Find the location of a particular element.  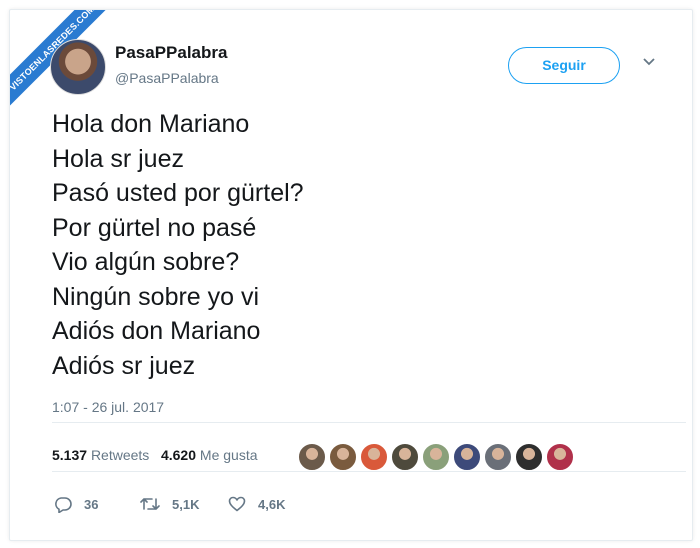

tweet-line: Hola sr juez is located at coordinates (118, 158).